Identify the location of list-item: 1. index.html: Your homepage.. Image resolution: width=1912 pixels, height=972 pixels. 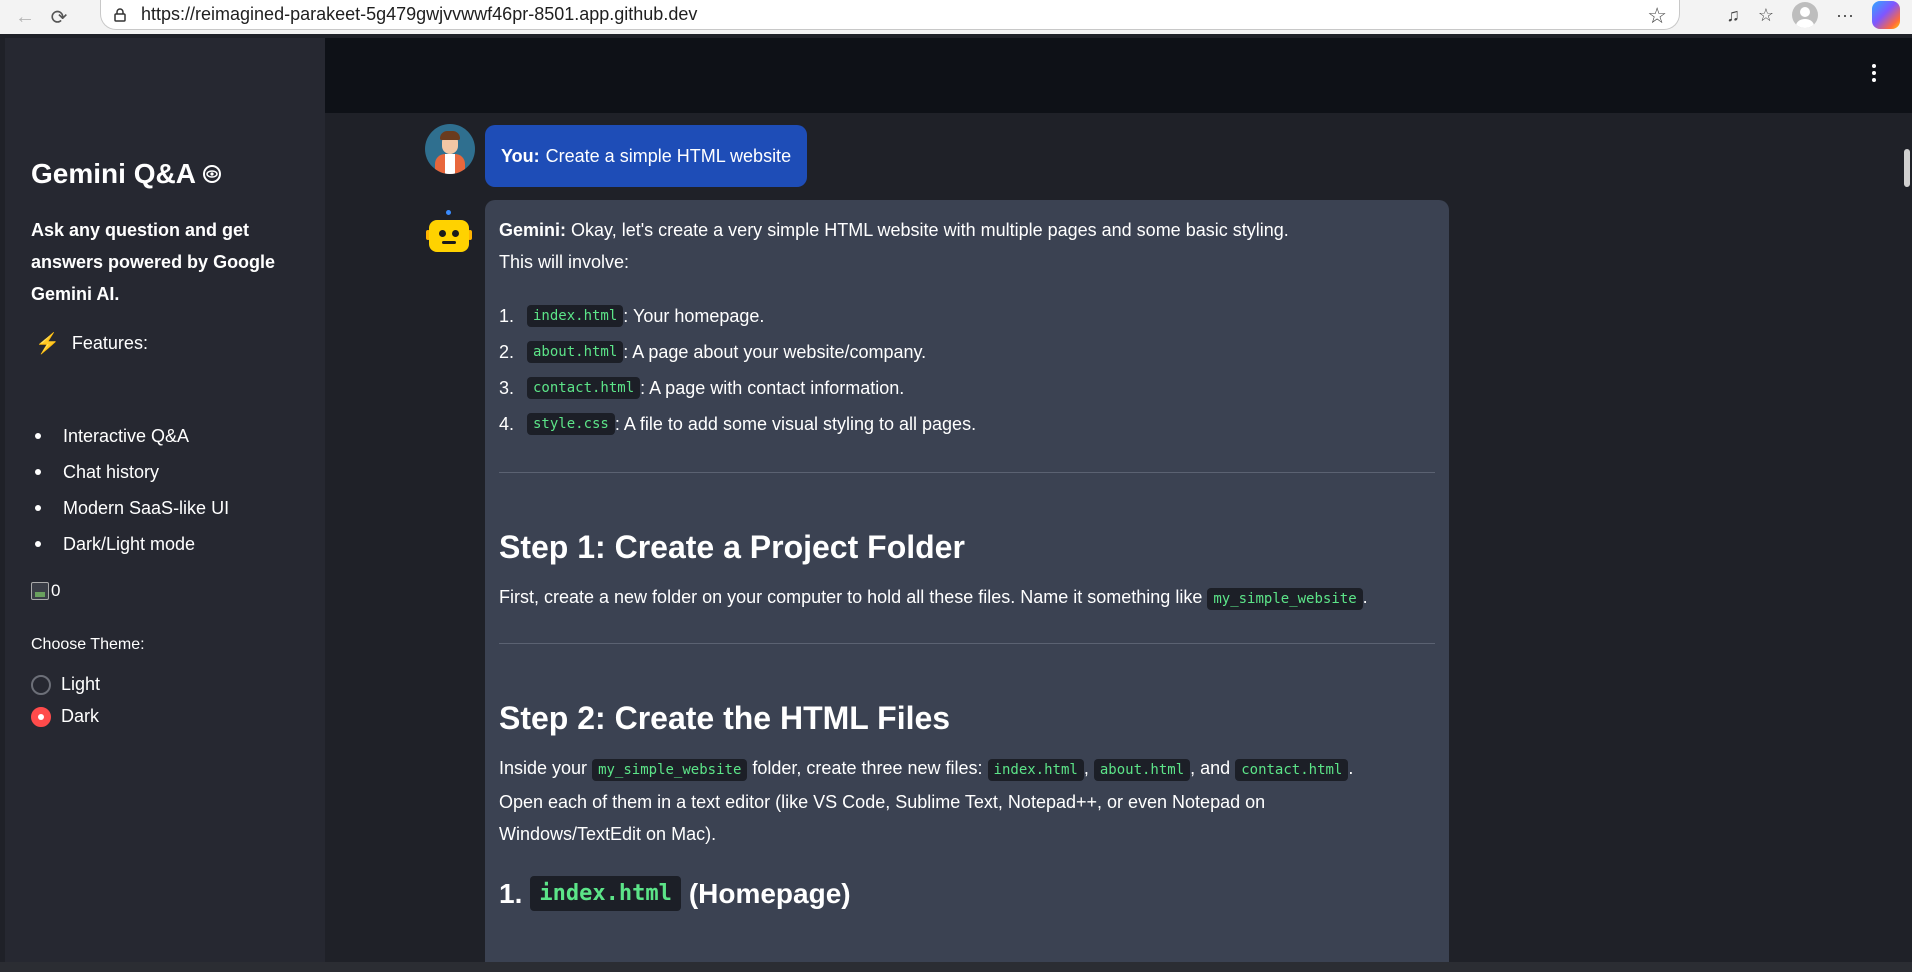
(967, 316).